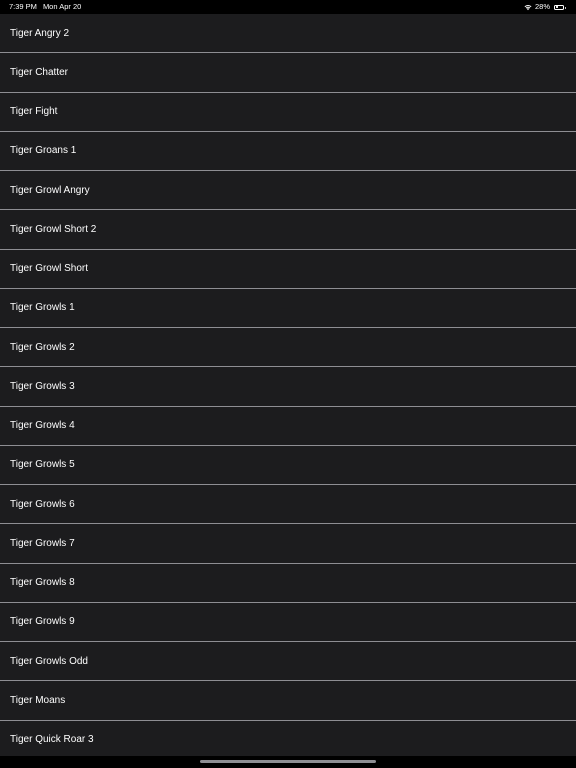  Describe the element at coordinates (288, 308) in the screenshot. I see `list-item: Tiger Growls 1` at that location.